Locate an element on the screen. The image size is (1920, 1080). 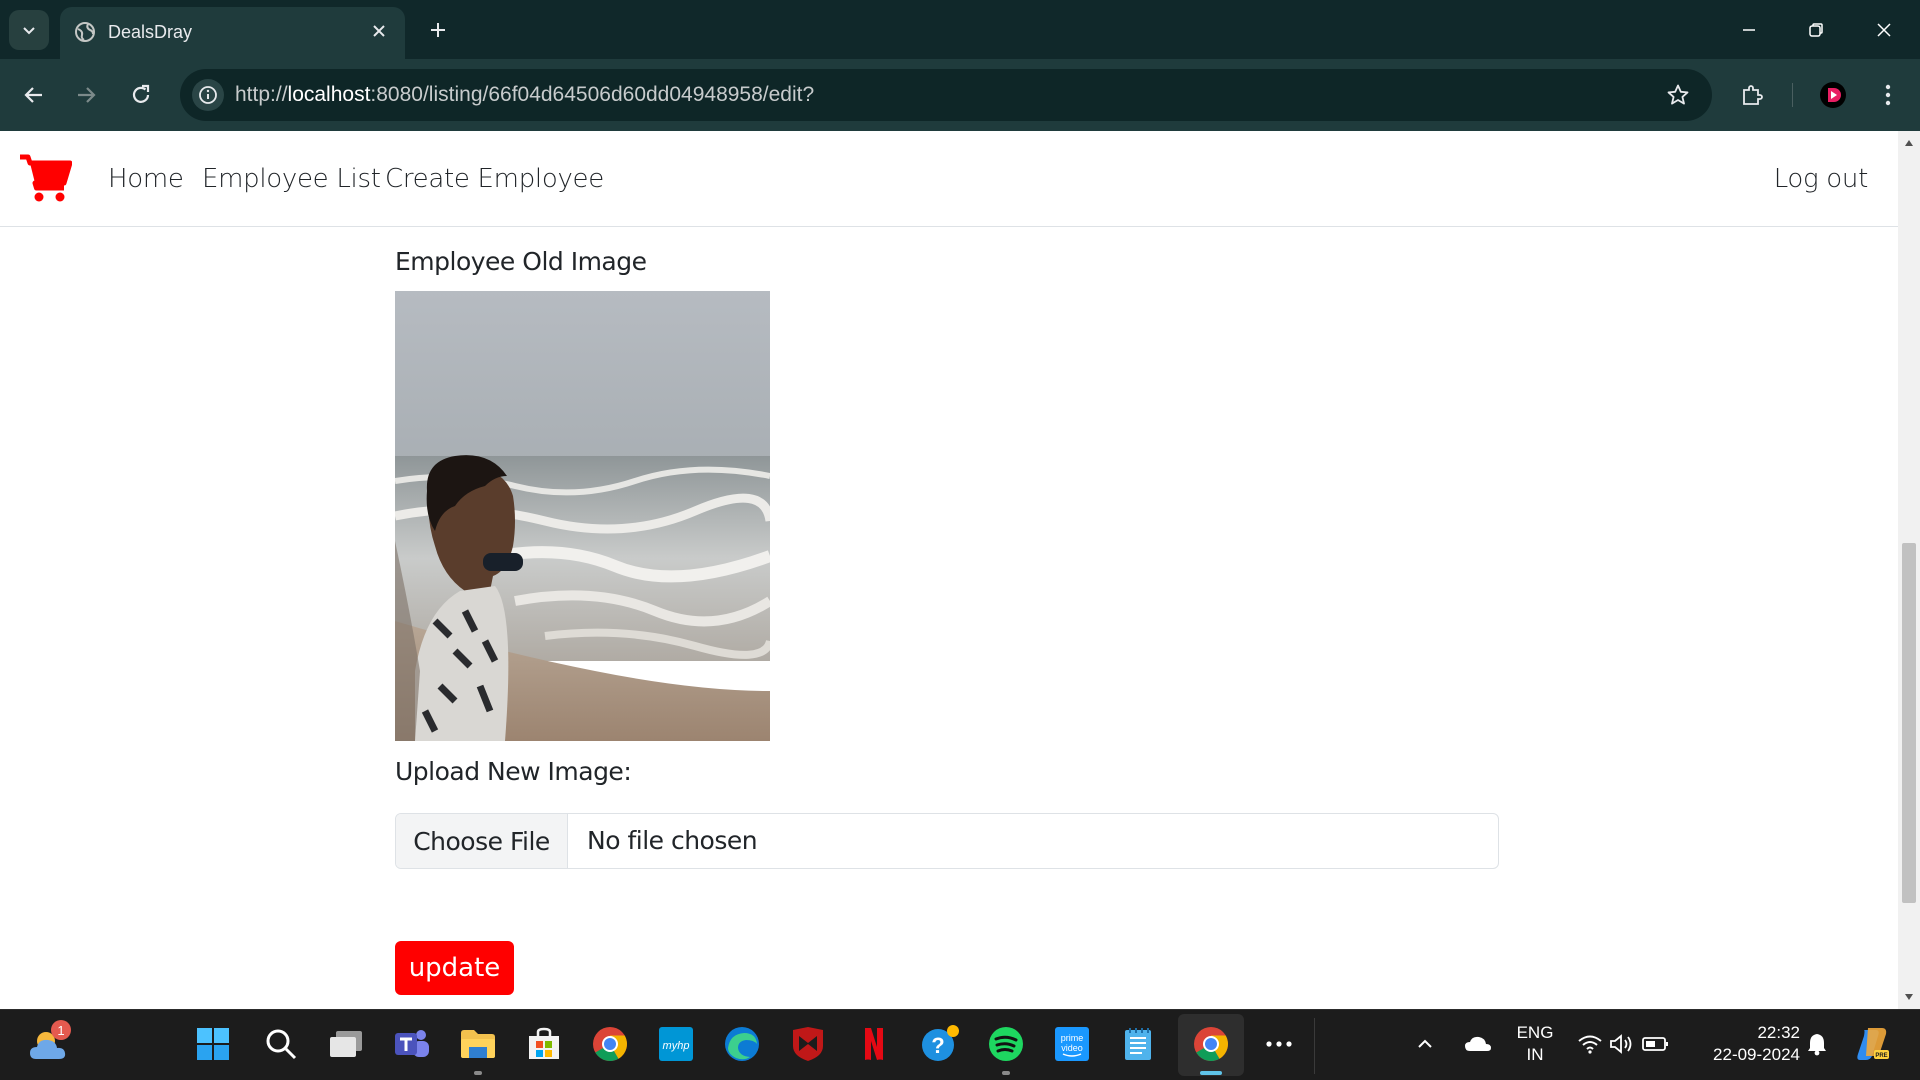
svg-text: PRE is located at coordinates (1881, 1056).